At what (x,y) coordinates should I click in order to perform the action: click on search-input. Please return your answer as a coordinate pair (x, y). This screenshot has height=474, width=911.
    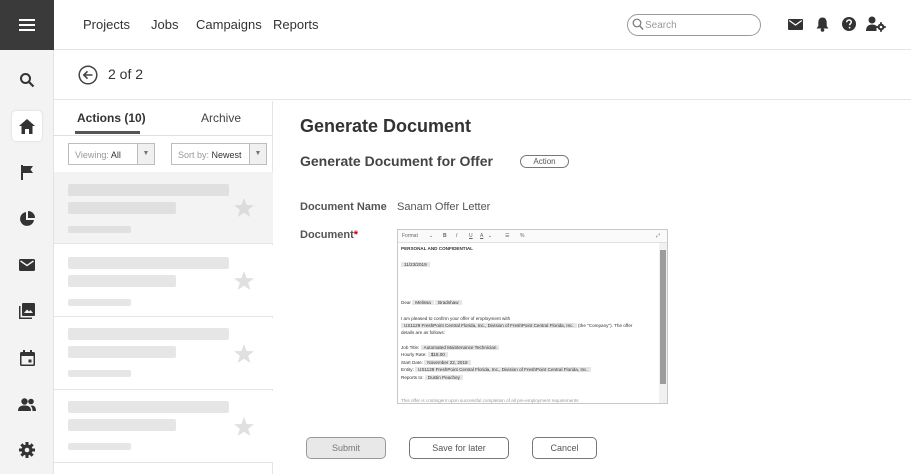
    Looking at the image, I should click on (699, 25).